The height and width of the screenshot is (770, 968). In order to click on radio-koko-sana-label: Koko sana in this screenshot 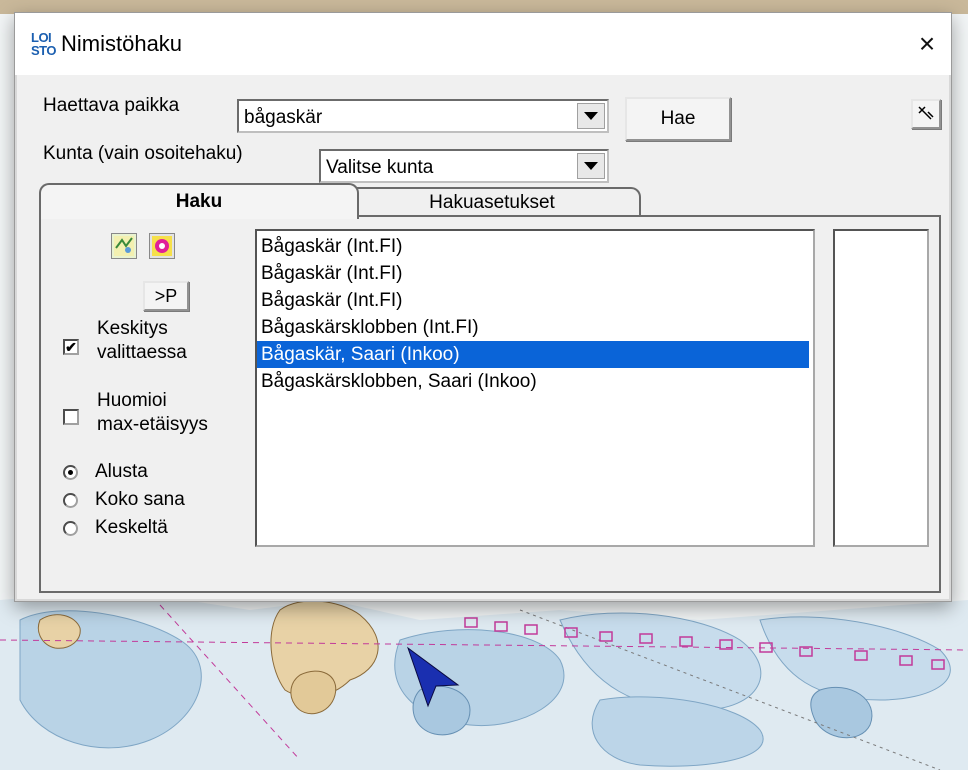, I will do `click(140, 499)`.